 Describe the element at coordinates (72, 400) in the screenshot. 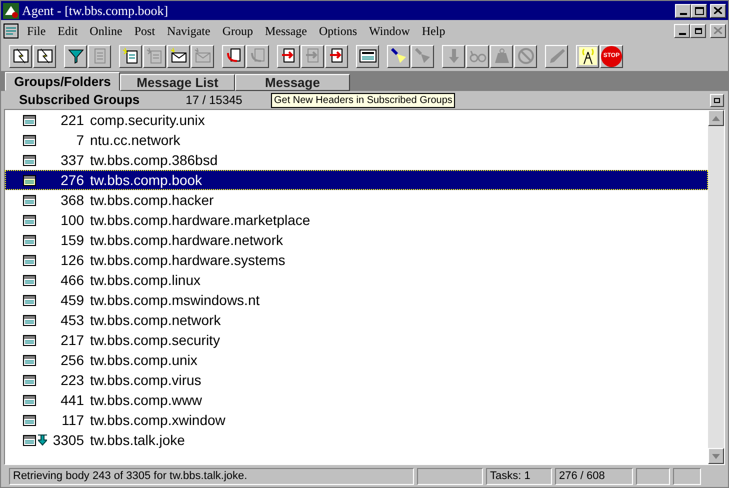

I see `article-count: 441` at that location.